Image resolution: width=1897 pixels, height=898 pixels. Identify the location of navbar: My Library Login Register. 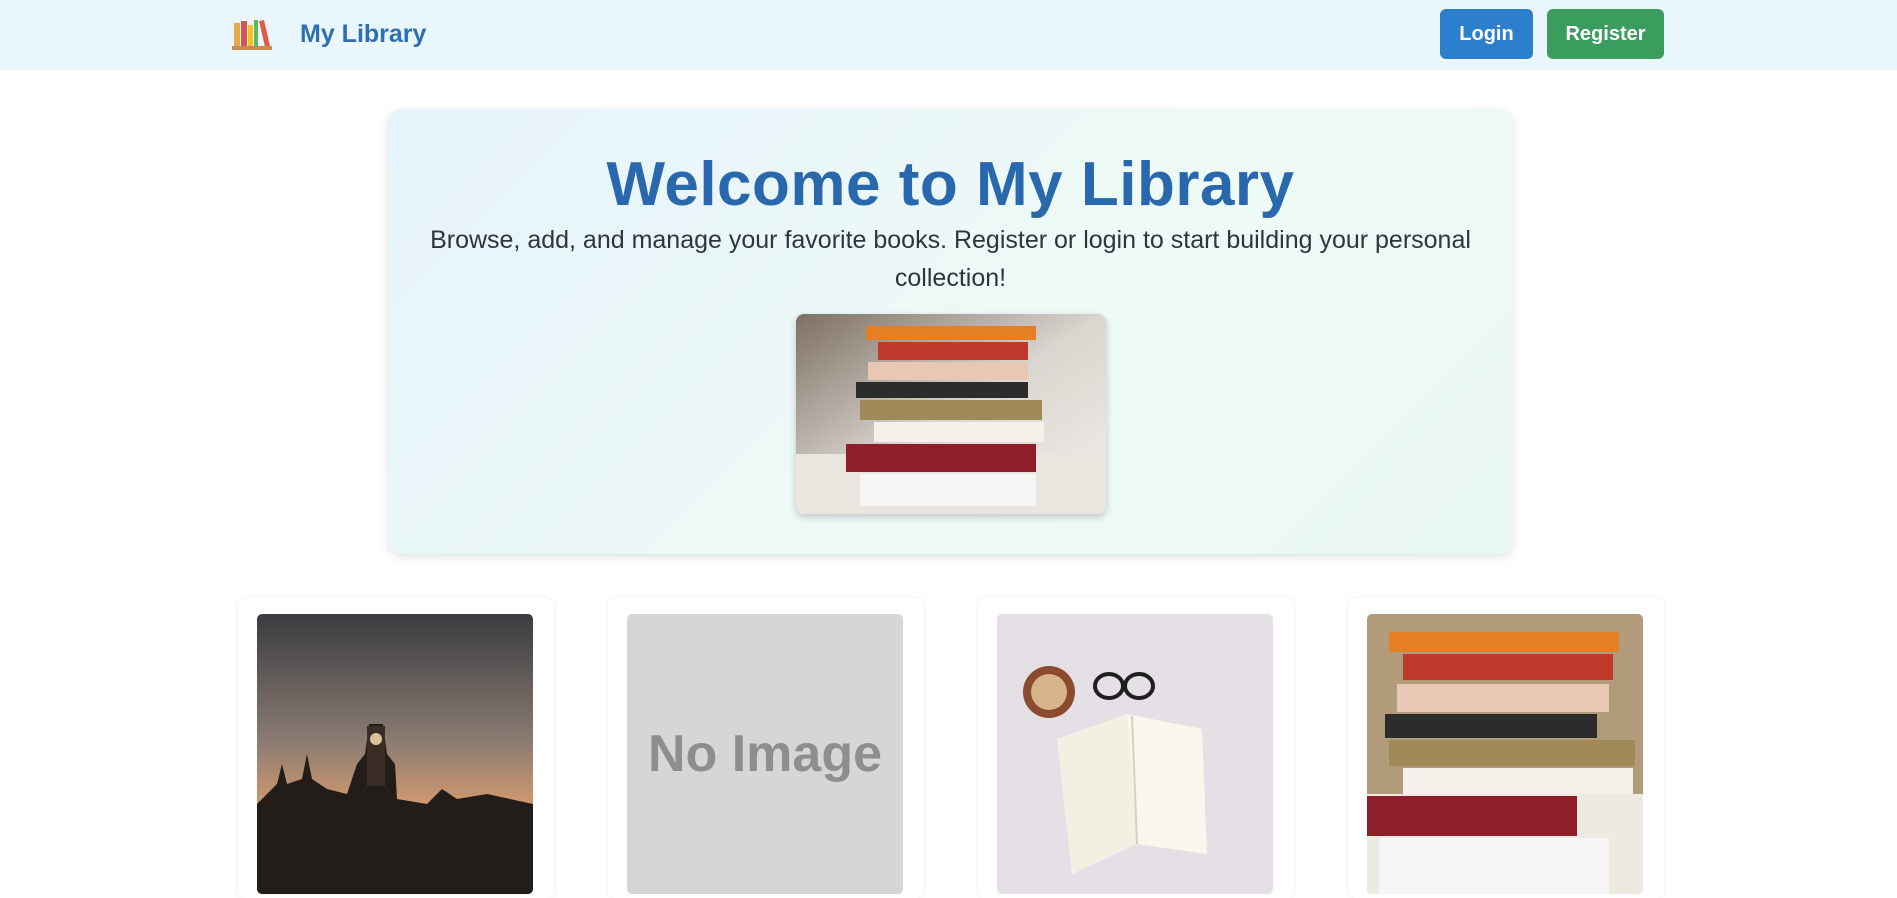
(948, 35).